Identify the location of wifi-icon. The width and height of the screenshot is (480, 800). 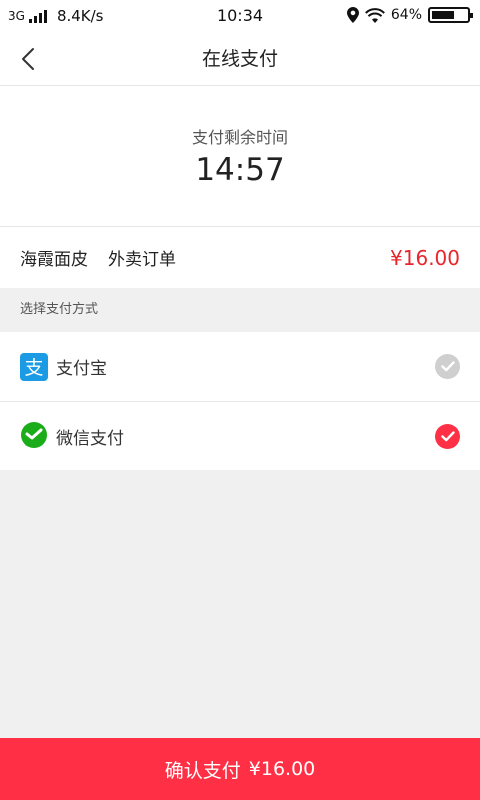
(374, 15).